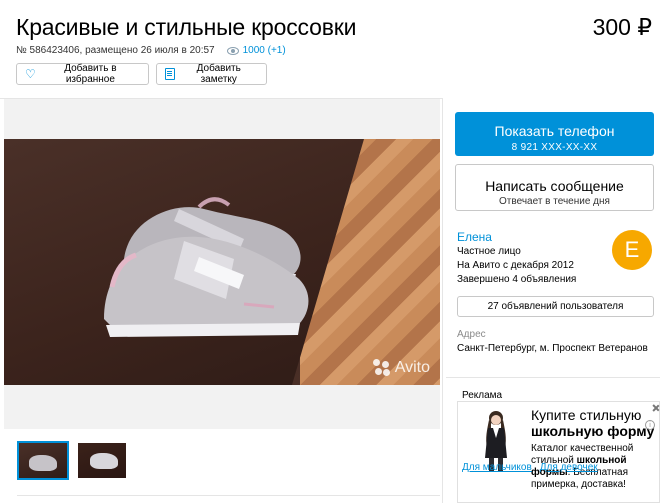 Image resolution: width=660 pixels, height=503 pixels. What do you see at coordinates (554, 201) in the screenshot?
I see `response-time: Отвечает в течение дня` at bounding box center [554, 201].